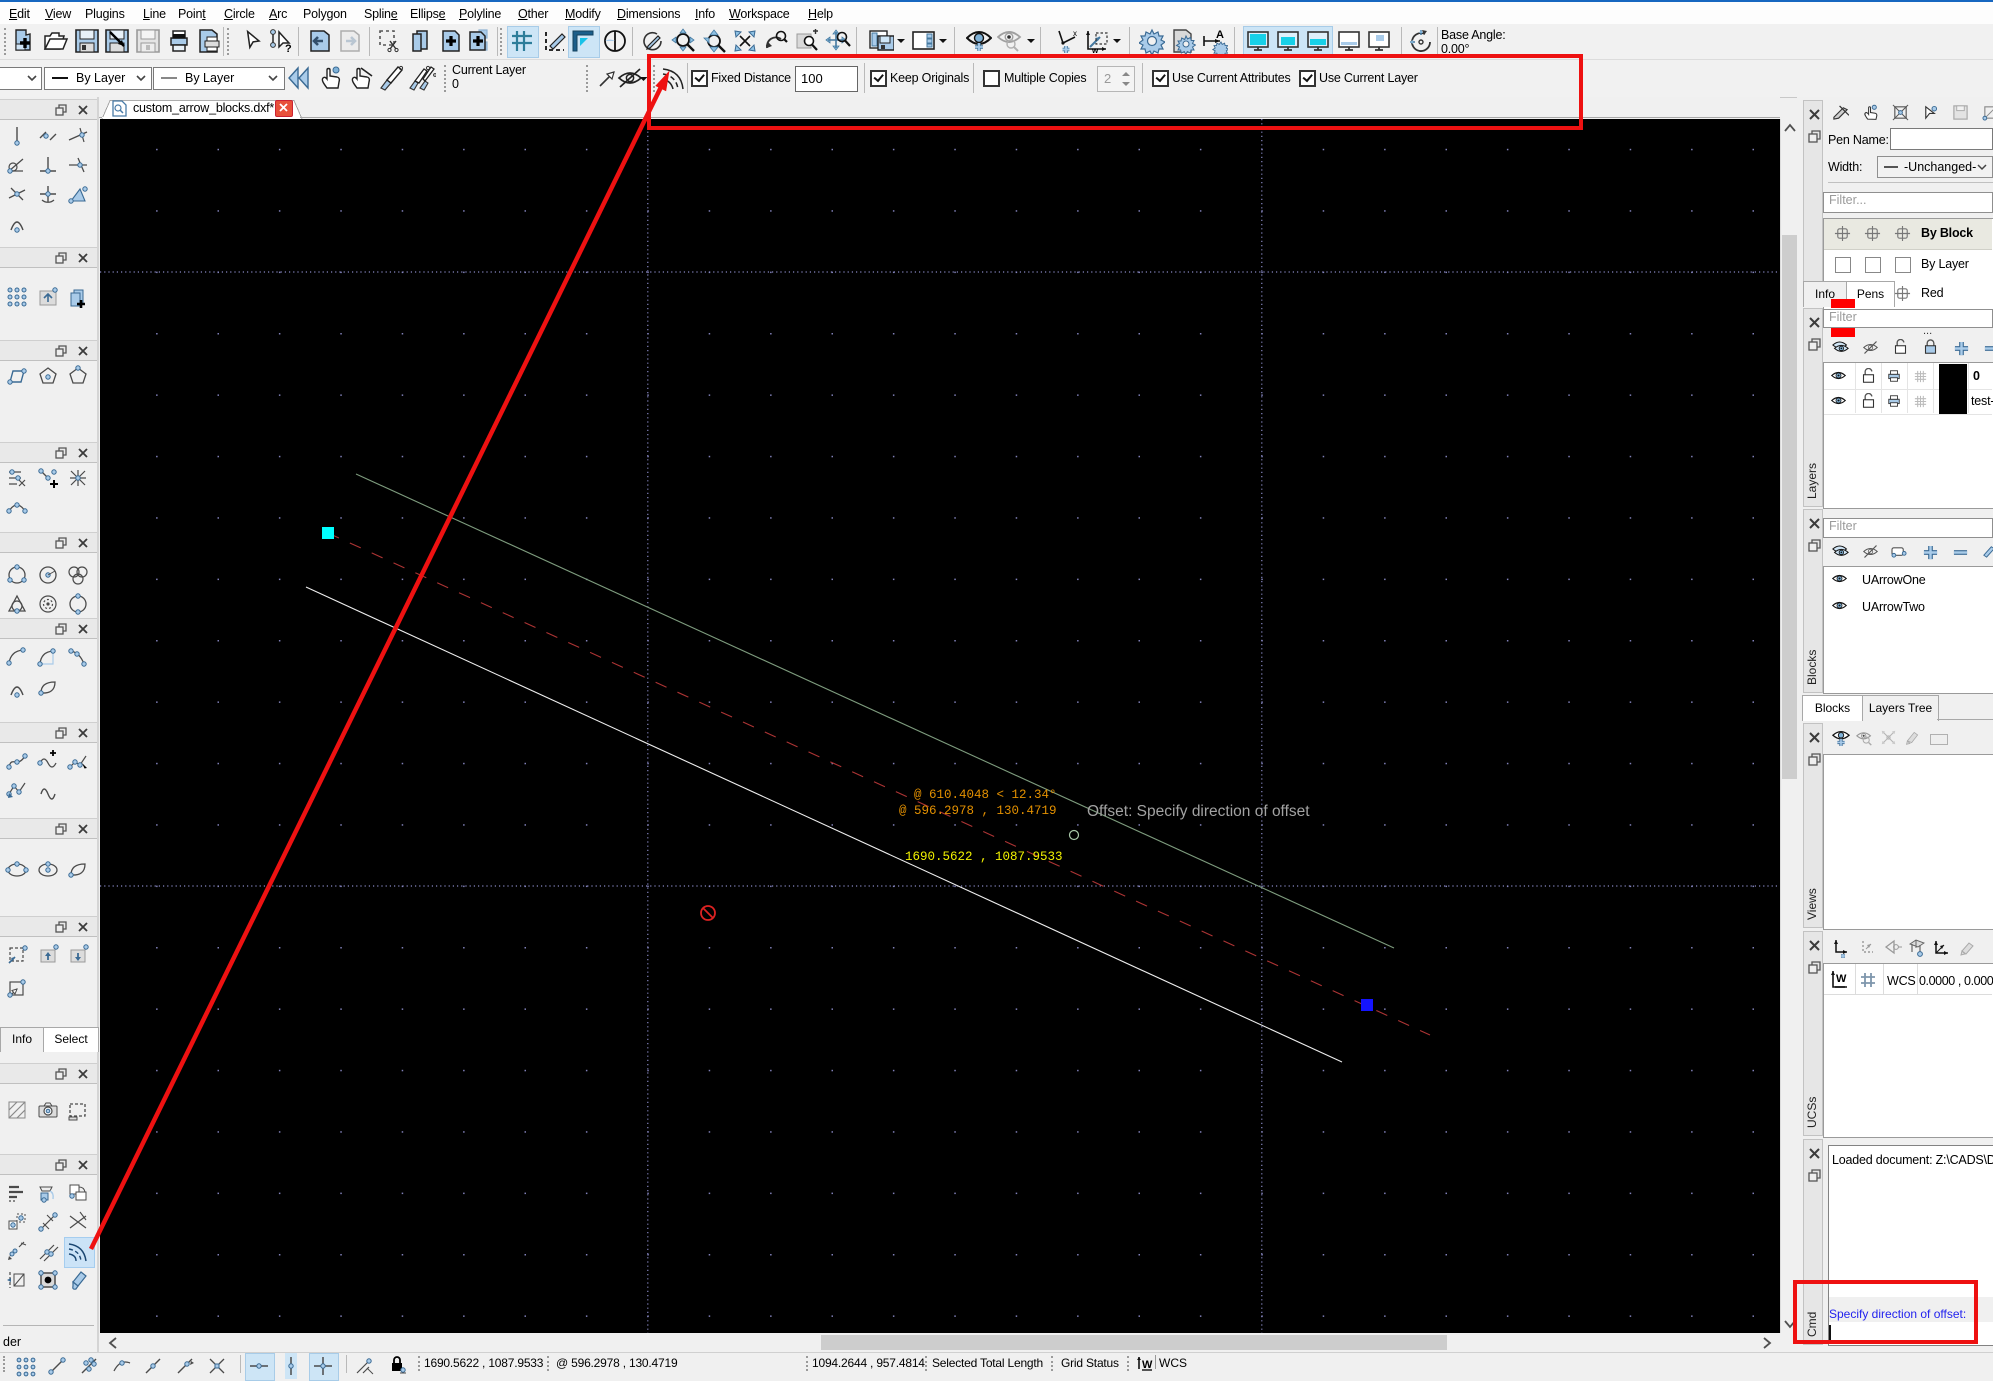 The image size is (1993, 1381). What do you see at coordinates (1075, 33) in the screenshot?
I see `svg-text: x` at bounding box center [1075, 33].